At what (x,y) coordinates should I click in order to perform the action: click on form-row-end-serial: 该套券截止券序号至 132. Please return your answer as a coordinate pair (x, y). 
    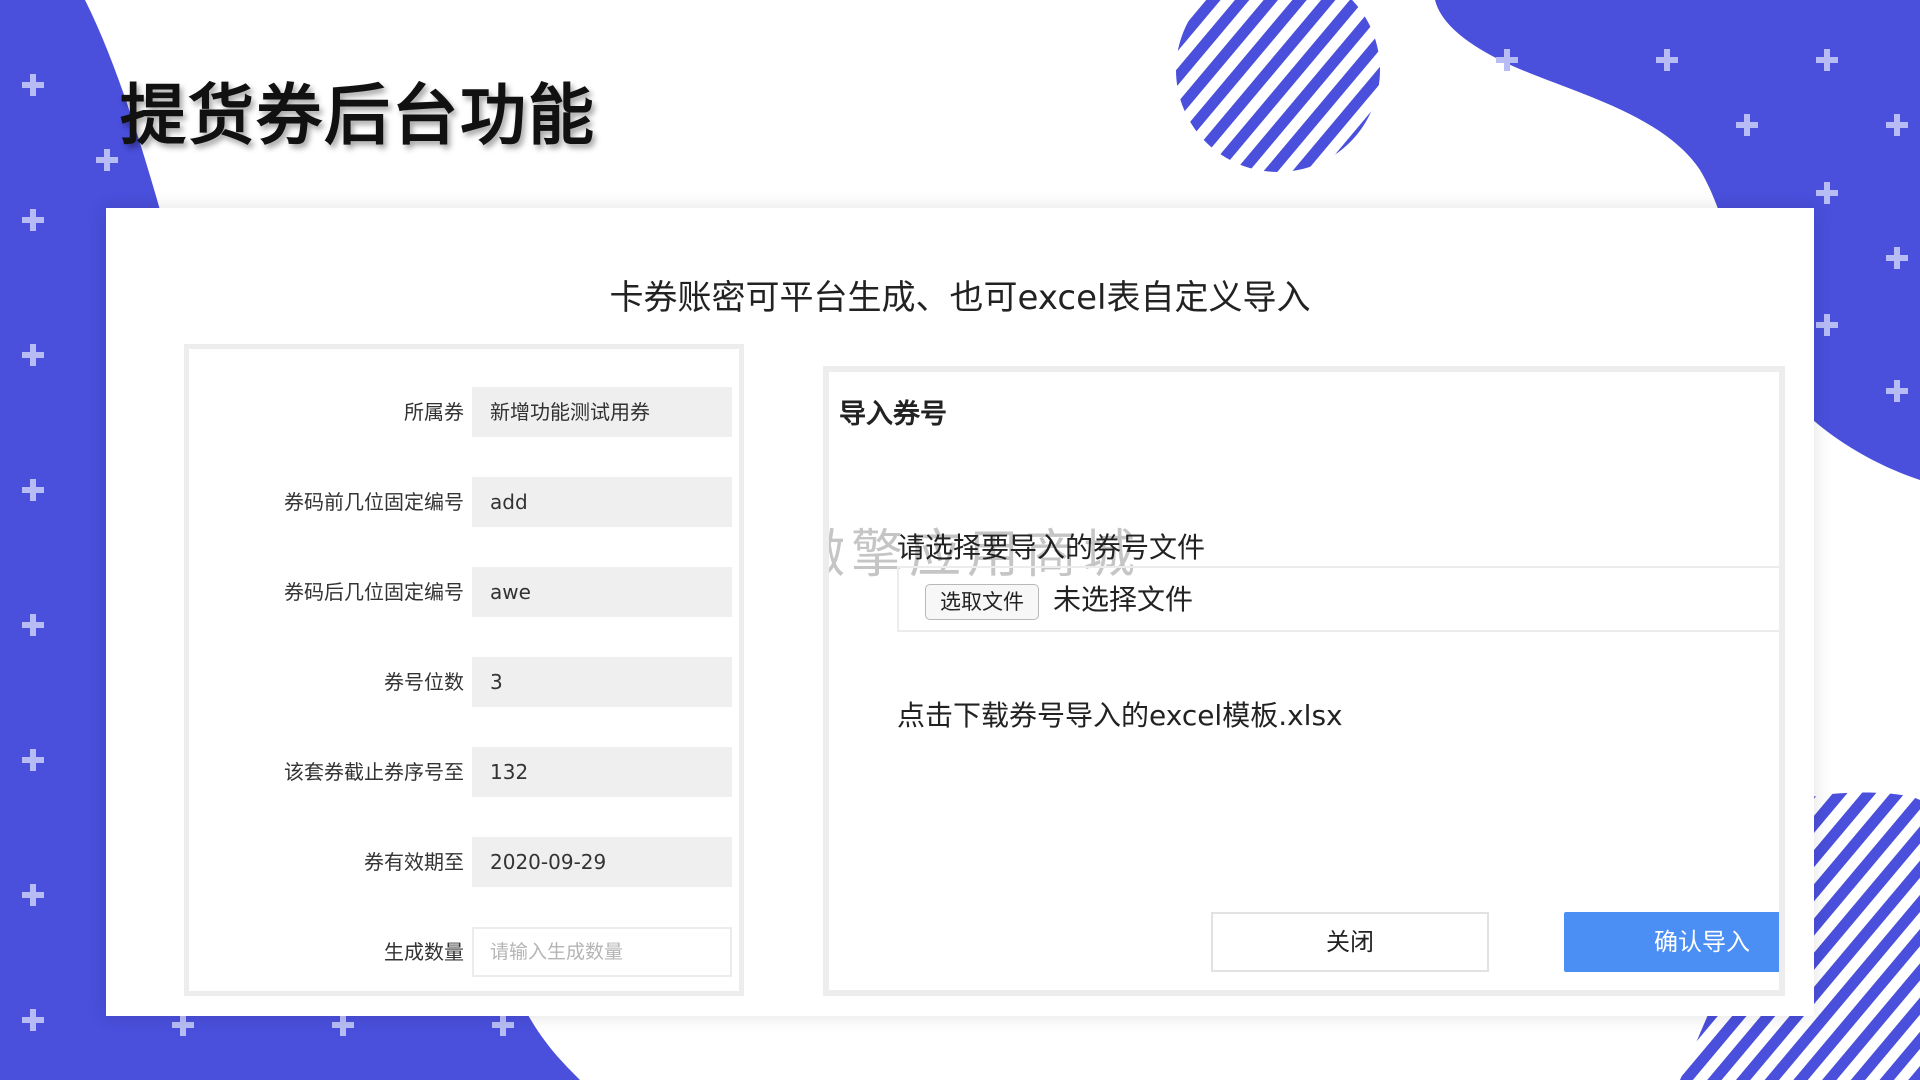
    Looking at the image, I should click on (469, 772).